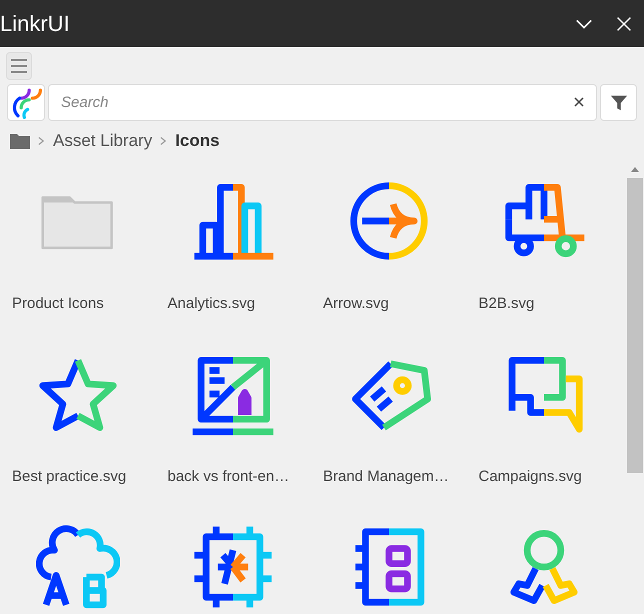  I want to click on asset-name: Arrow.svg, so click(356, 304).